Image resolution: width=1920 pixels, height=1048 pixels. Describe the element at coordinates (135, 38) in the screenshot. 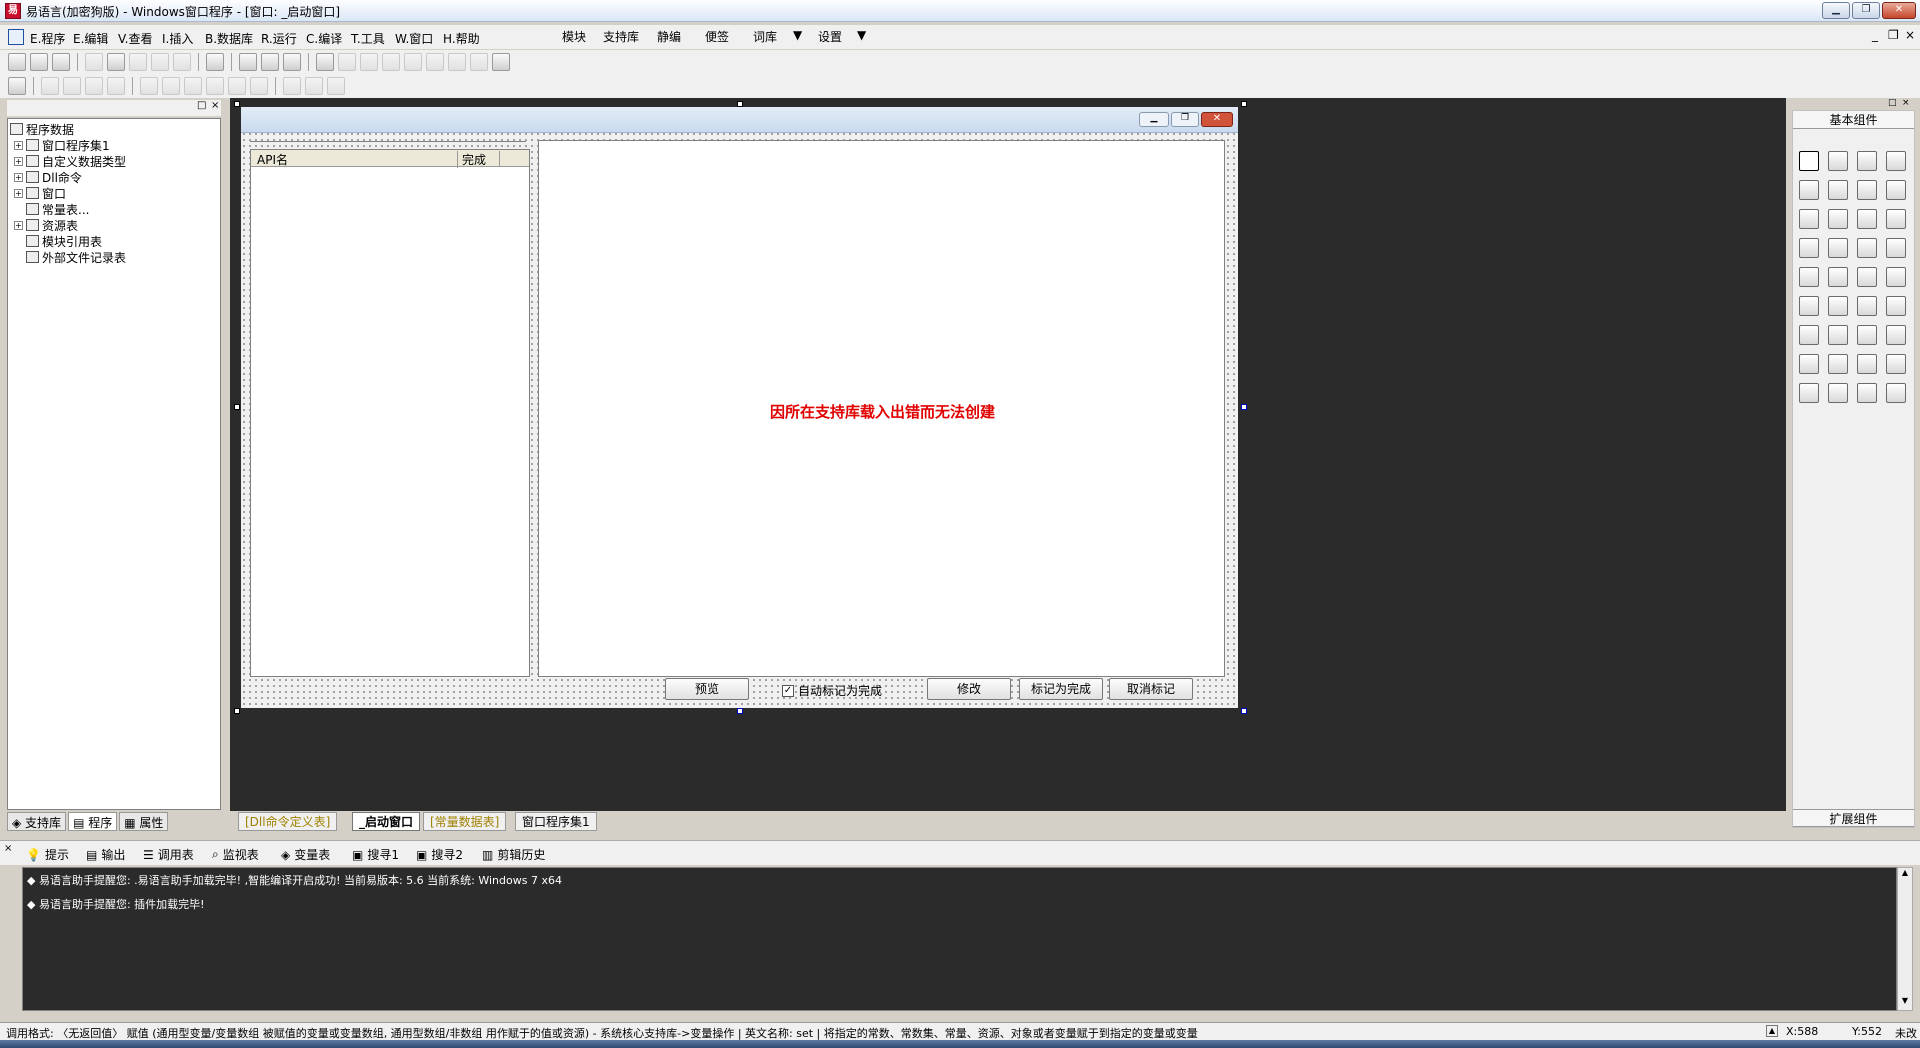

I see `menu-view: V.查看` at that location.